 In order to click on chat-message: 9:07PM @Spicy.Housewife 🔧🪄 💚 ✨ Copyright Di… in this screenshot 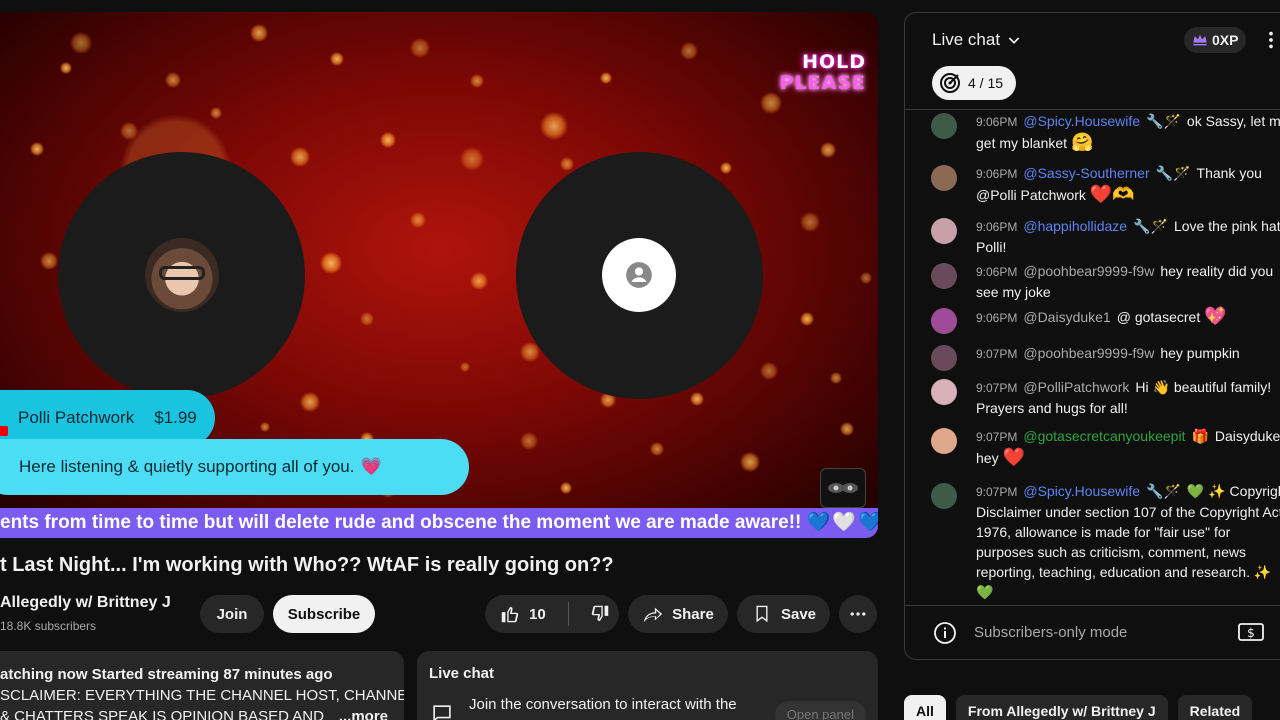, I will do `click(1105, 541)`.